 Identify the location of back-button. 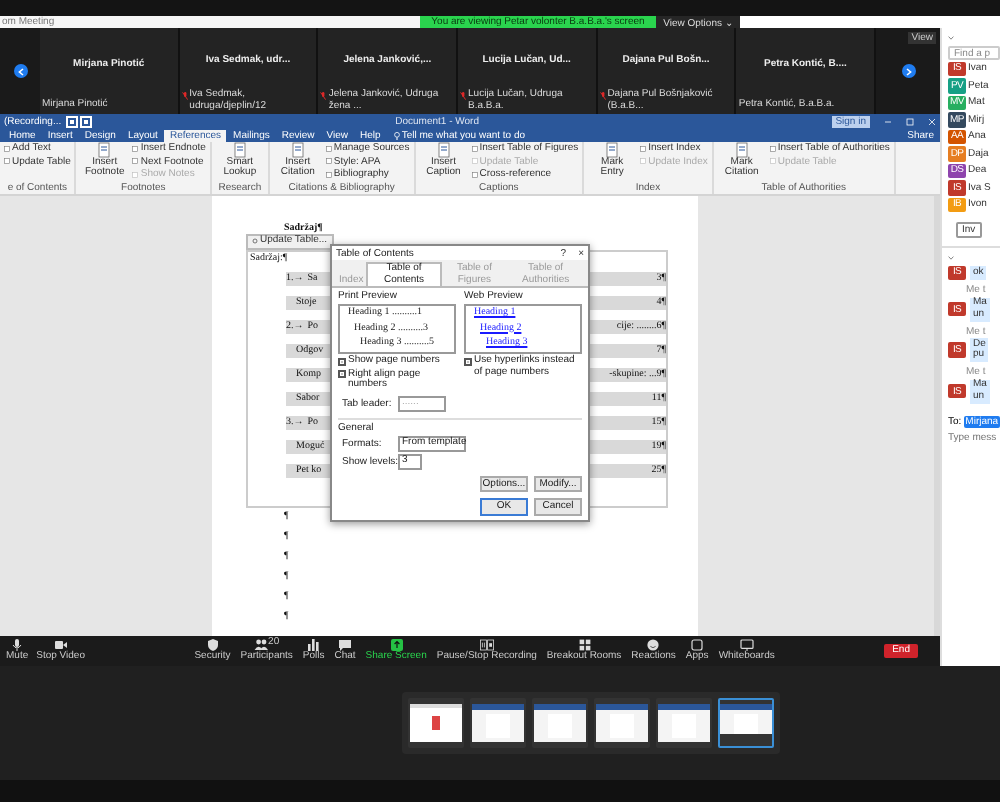
(71, 121).